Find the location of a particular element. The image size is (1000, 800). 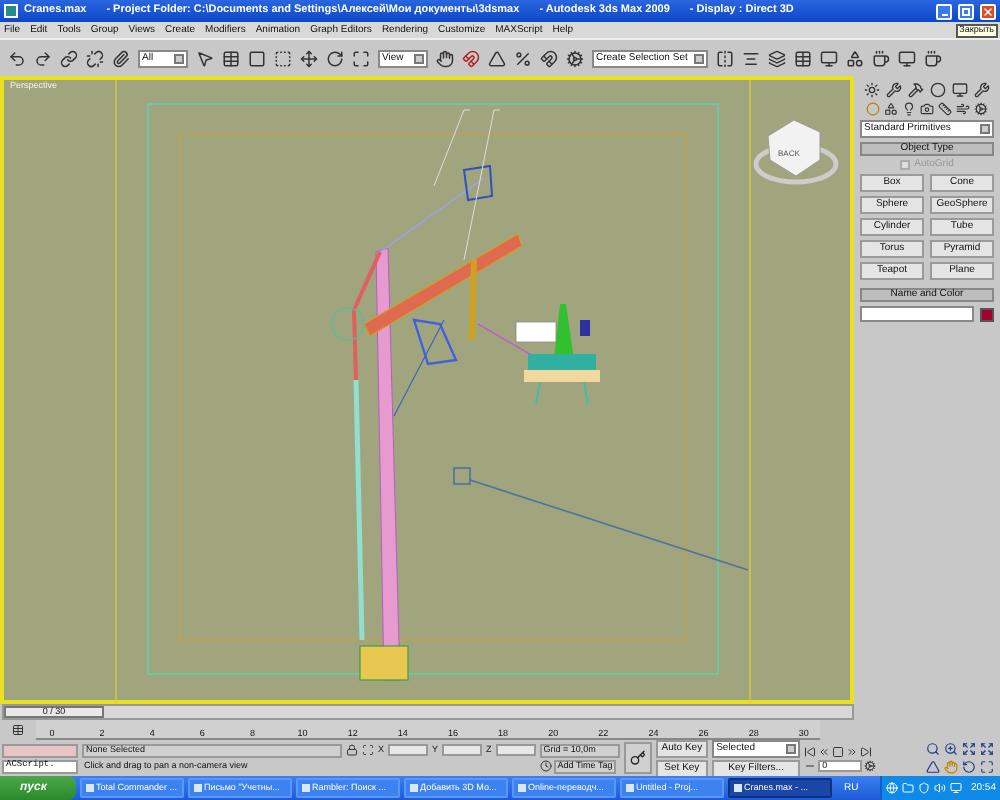

magnet-icon is located at coordinates (471, 58).